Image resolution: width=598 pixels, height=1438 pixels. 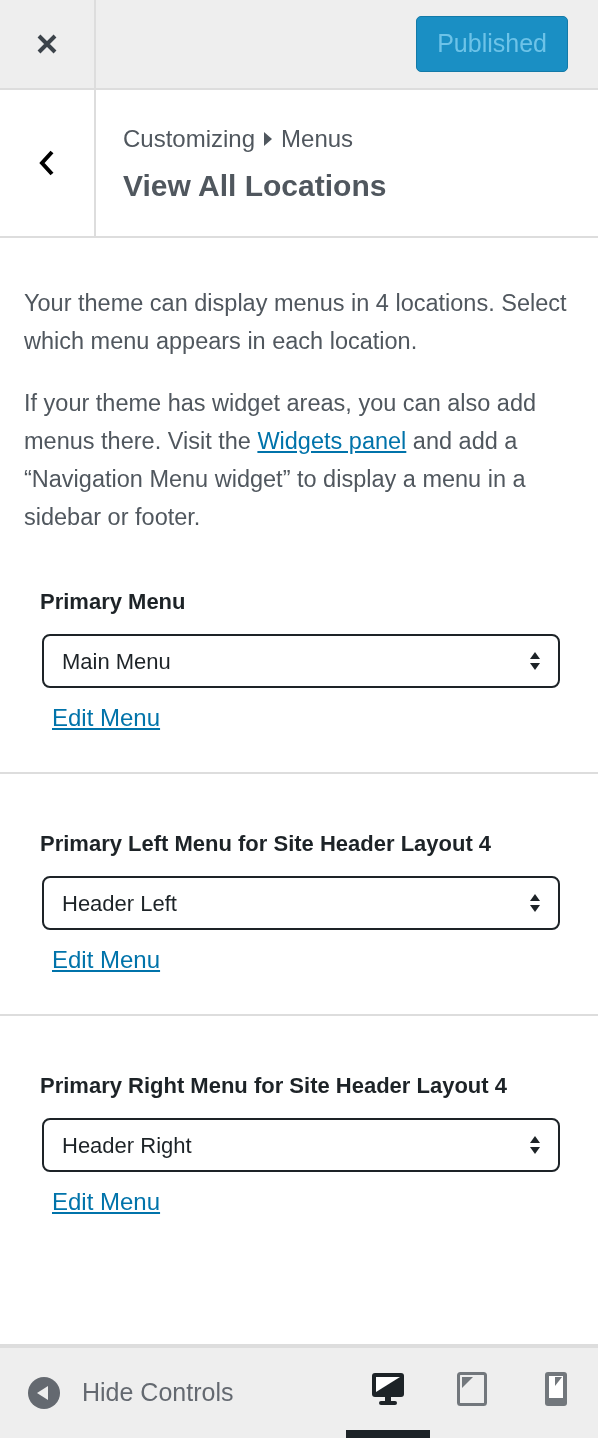 What do you see at coordinates (296, 322) in the screenshot?
I see `description-text: Your theme can display menus in 4 locations. Select which menu appears in each location.` at bounding box center [296, 322].